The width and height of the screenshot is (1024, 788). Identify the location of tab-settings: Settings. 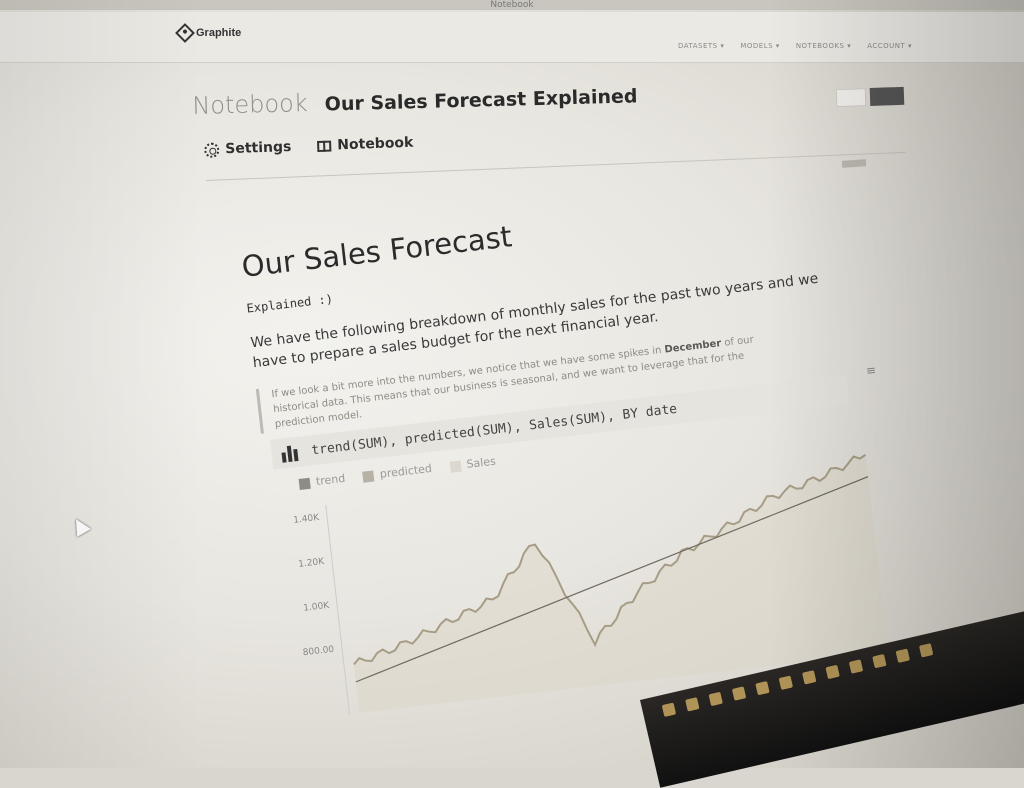
(248, 148).